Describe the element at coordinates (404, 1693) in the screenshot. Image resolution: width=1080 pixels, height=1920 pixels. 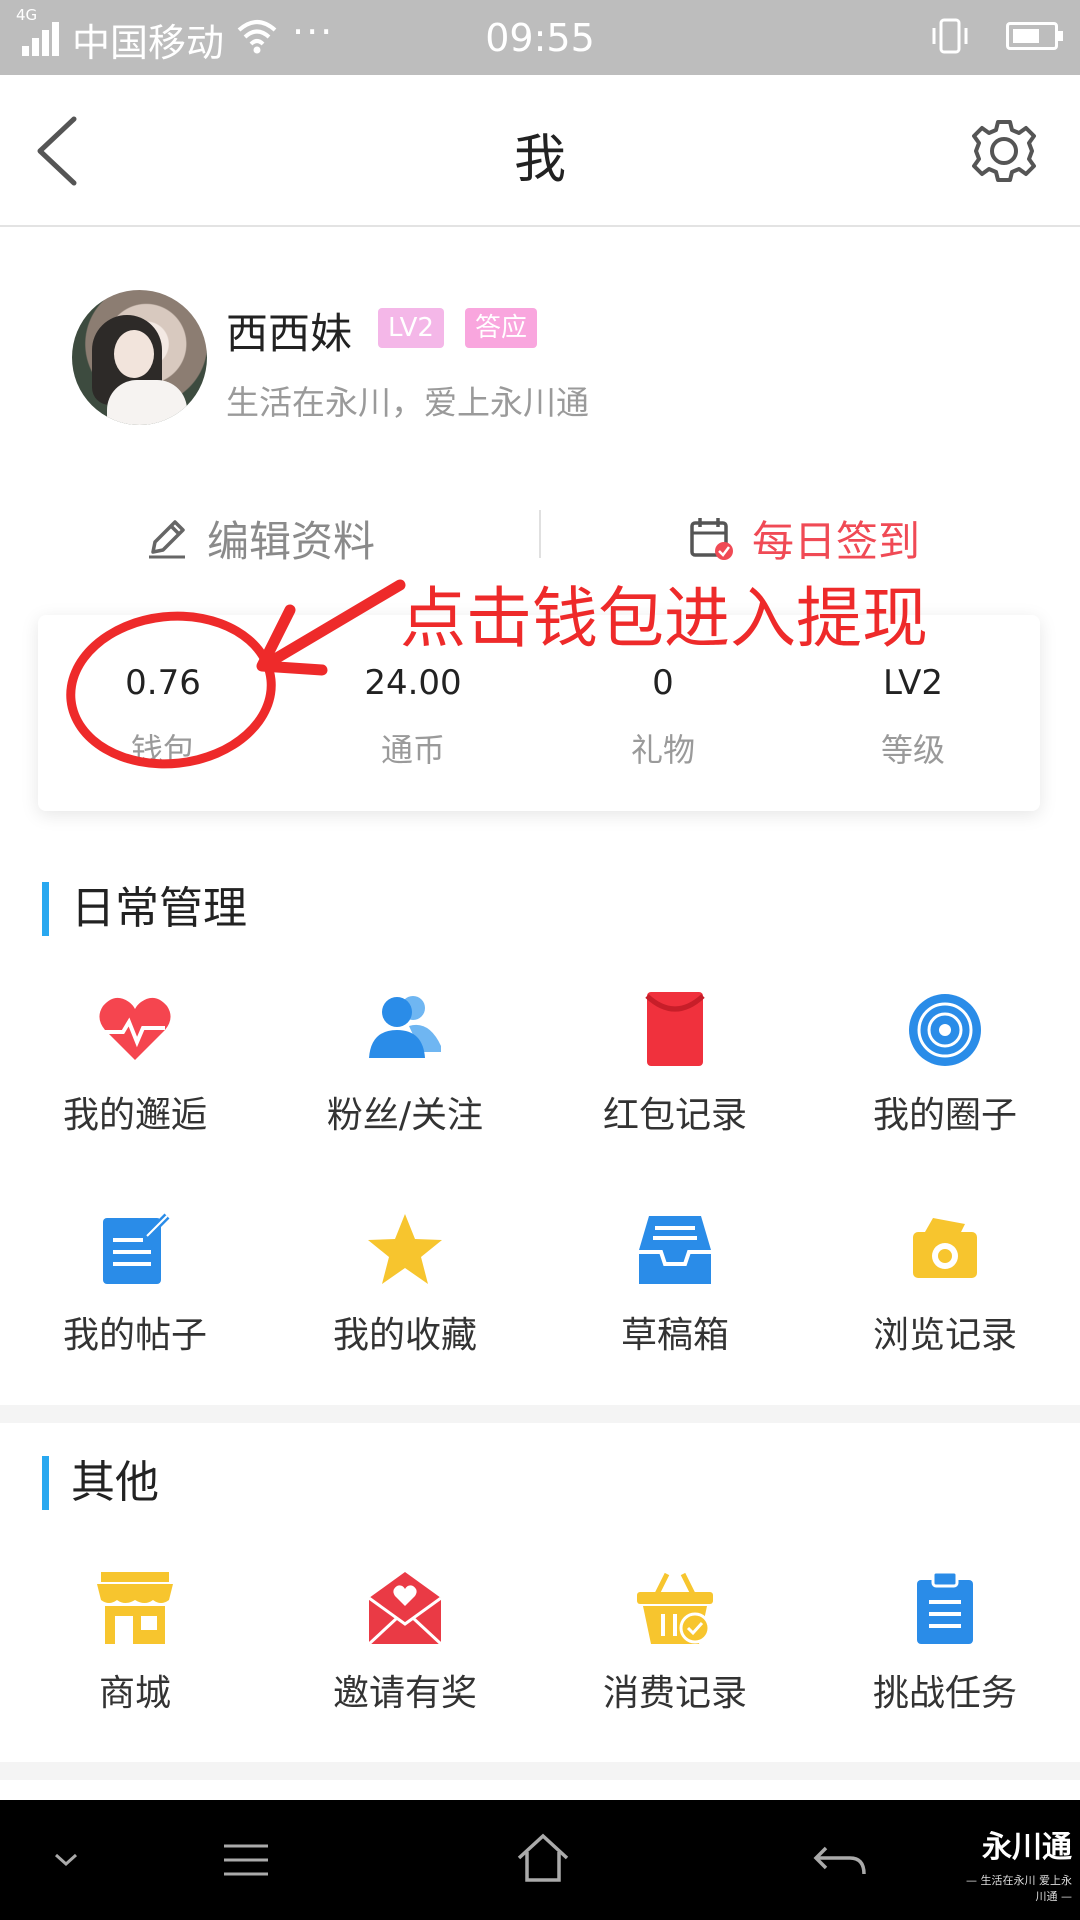
I see `menu-item-label: 邀请有奖` at that location.